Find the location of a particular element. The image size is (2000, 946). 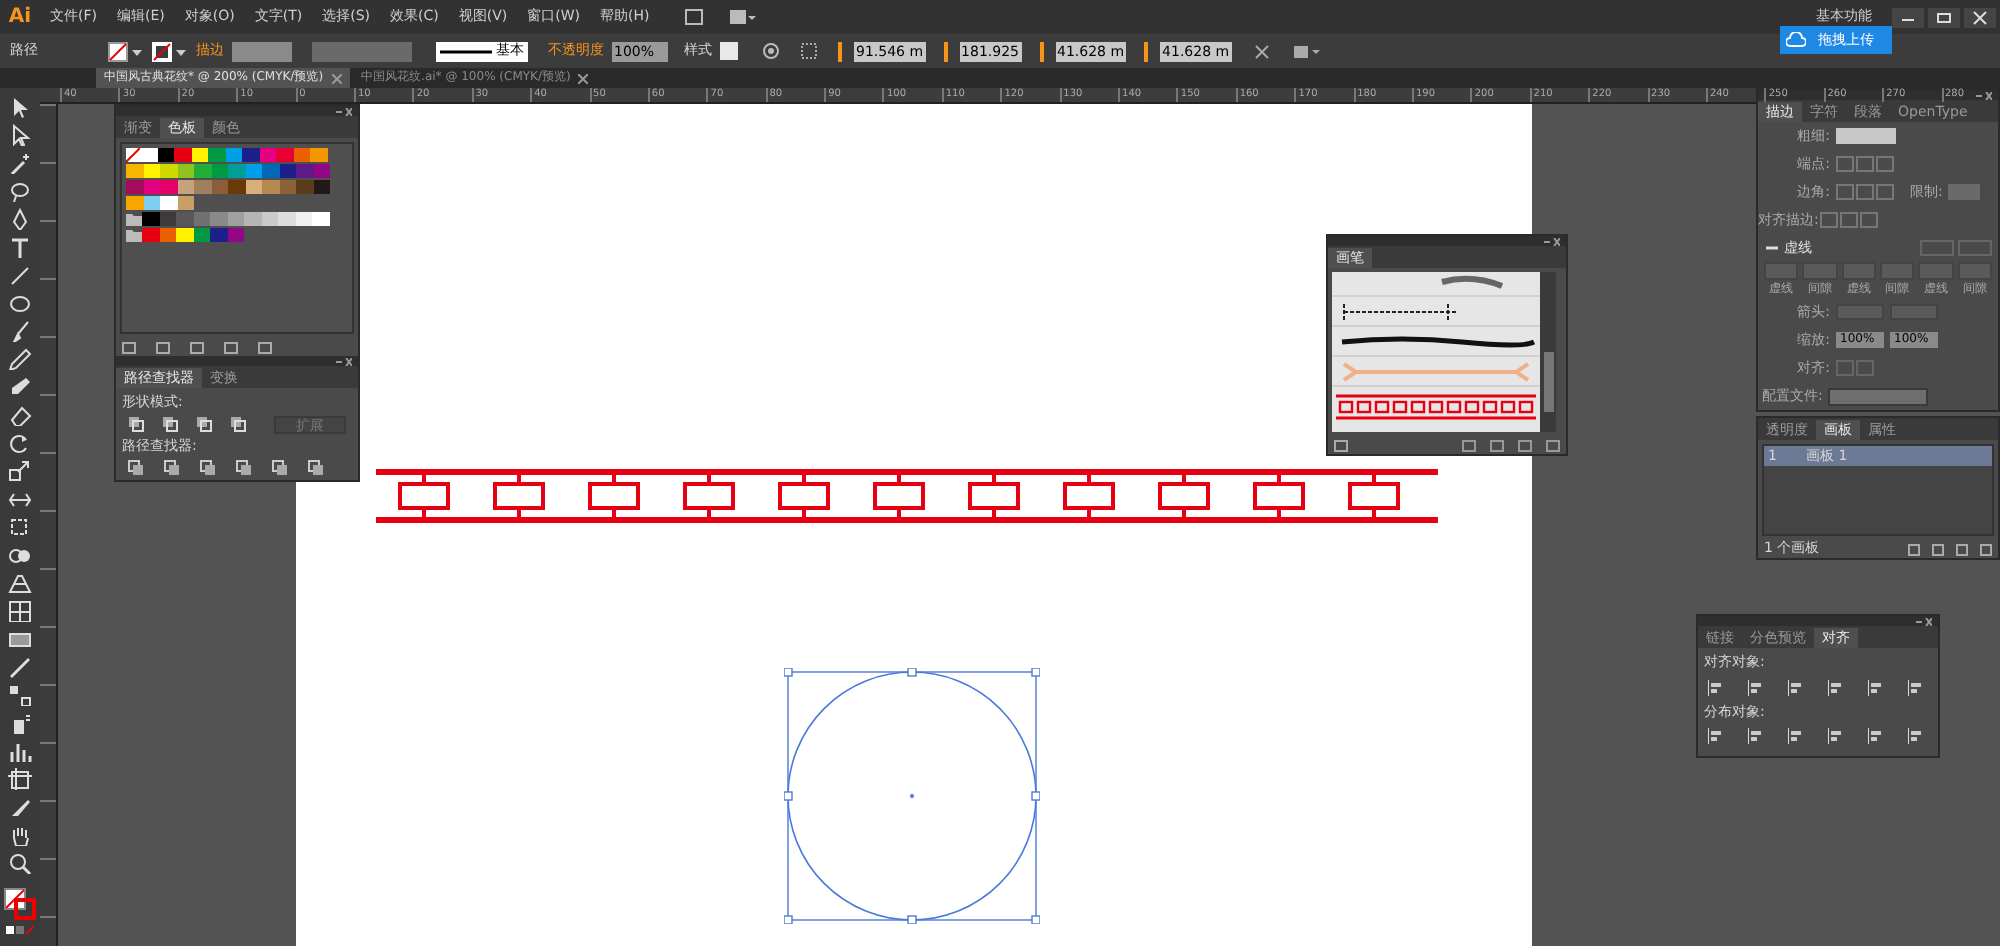

fill-swatch-icon is located at coordinates (126, 51).